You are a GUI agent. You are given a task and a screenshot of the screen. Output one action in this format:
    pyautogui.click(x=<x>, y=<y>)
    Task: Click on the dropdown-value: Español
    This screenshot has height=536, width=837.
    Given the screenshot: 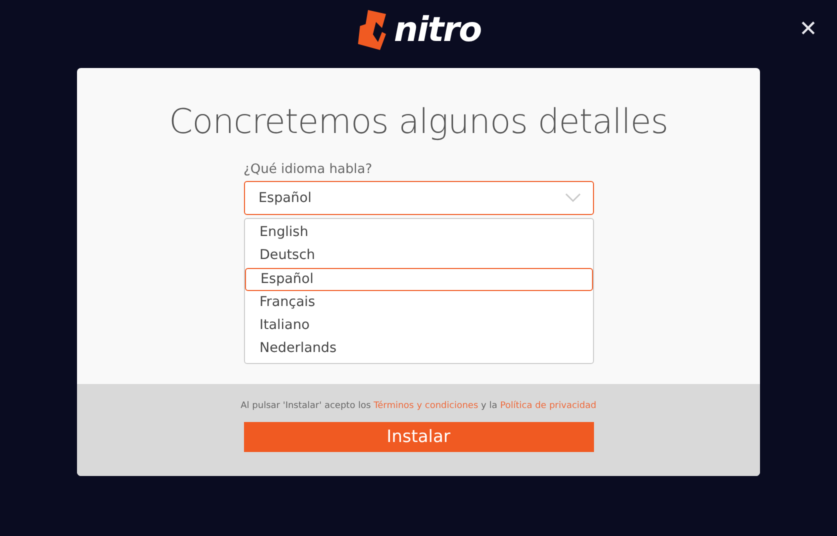 What is the action you would take?
    pyautogui.click(x=285, y=198)
    